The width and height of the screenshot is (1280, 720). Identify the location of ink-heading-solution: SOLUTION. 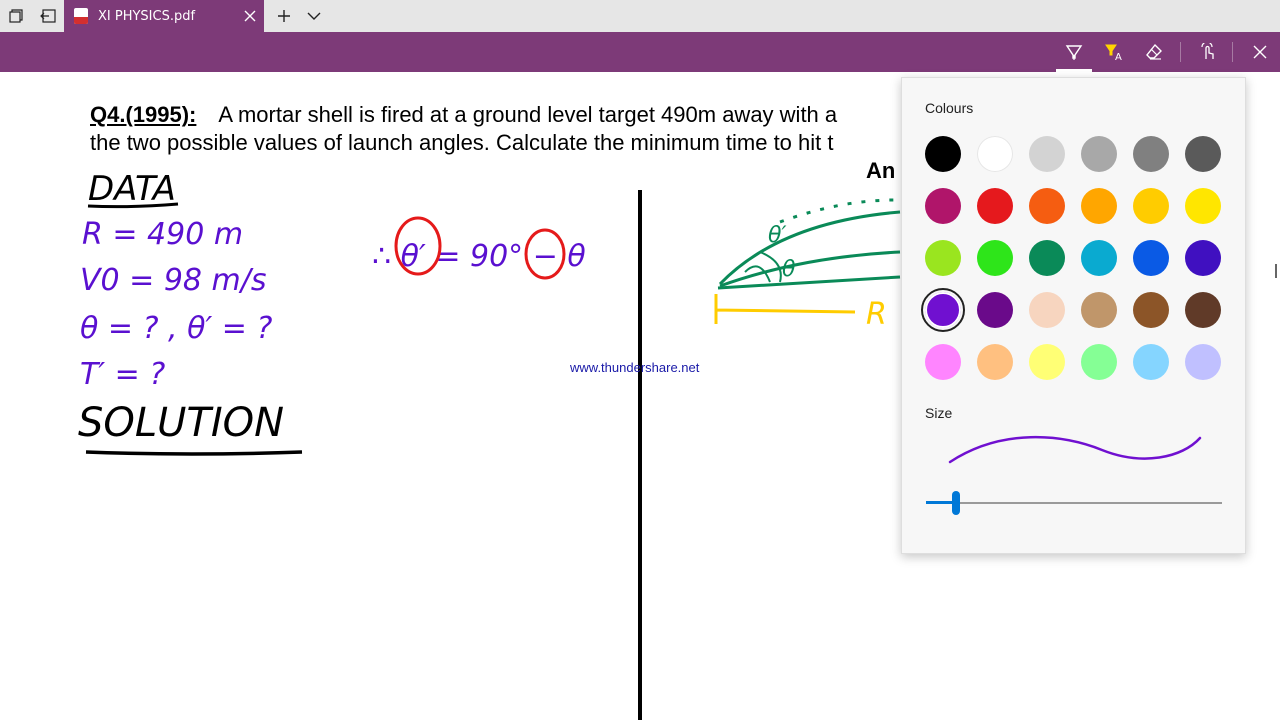
(181, 423).